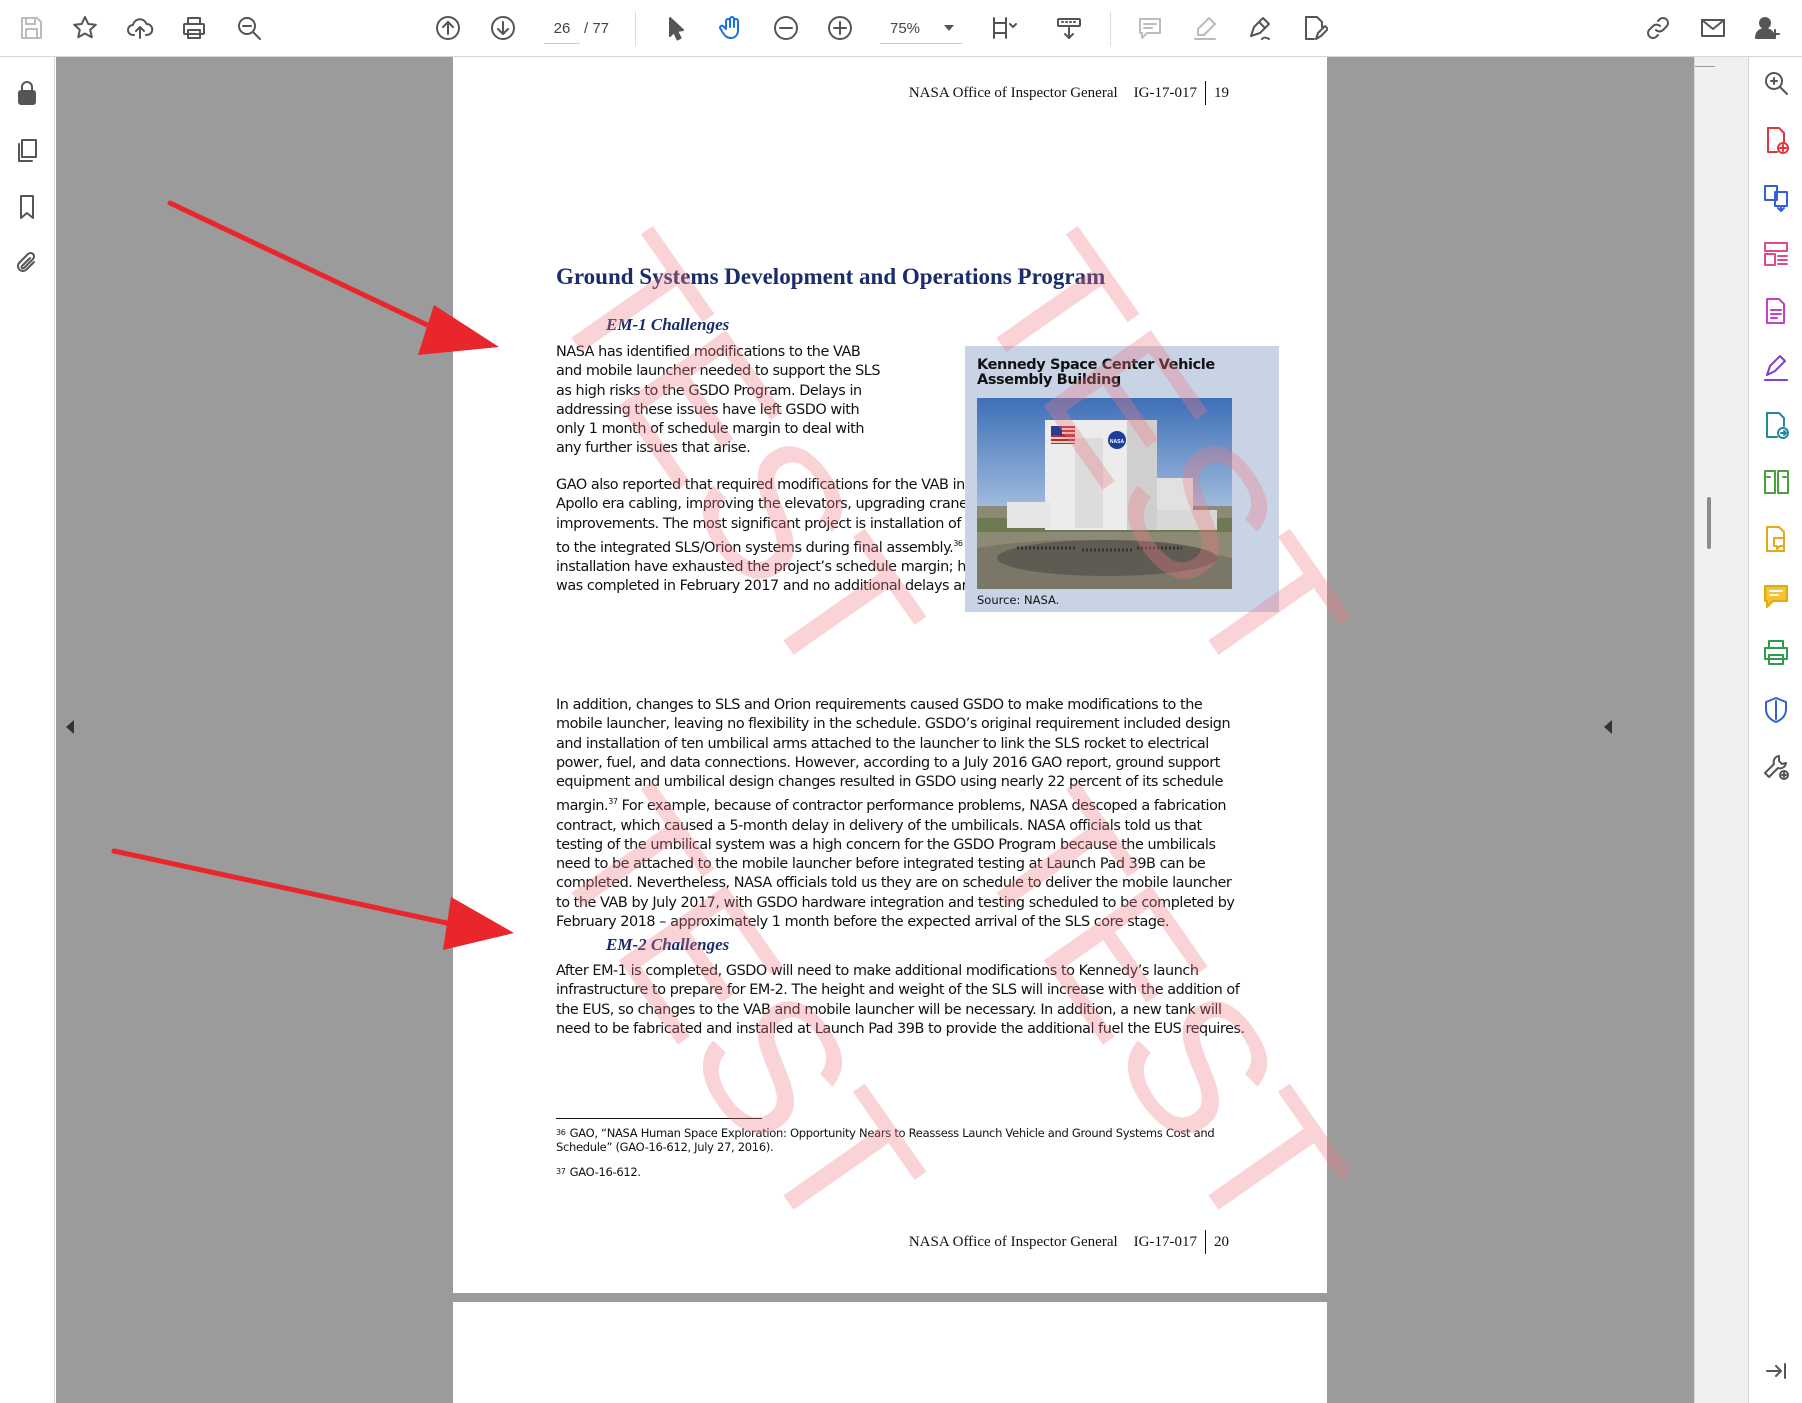 The width and height of the screenshot is (1802, 1403). I want to click on fill-sign-icon, so click(1776, 368).